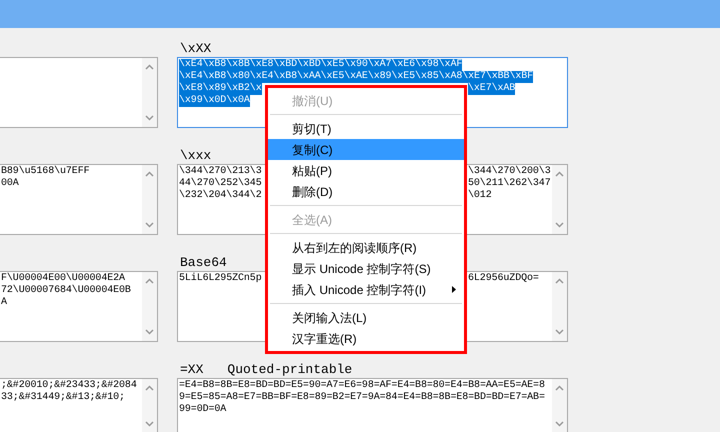 Image resolution: width=720 pixels, height=432 pixels. Describe the element at coordinates (63, 278) in the screenshot. I see `field-text: F\U00004E00\U00004E2A` at that location.